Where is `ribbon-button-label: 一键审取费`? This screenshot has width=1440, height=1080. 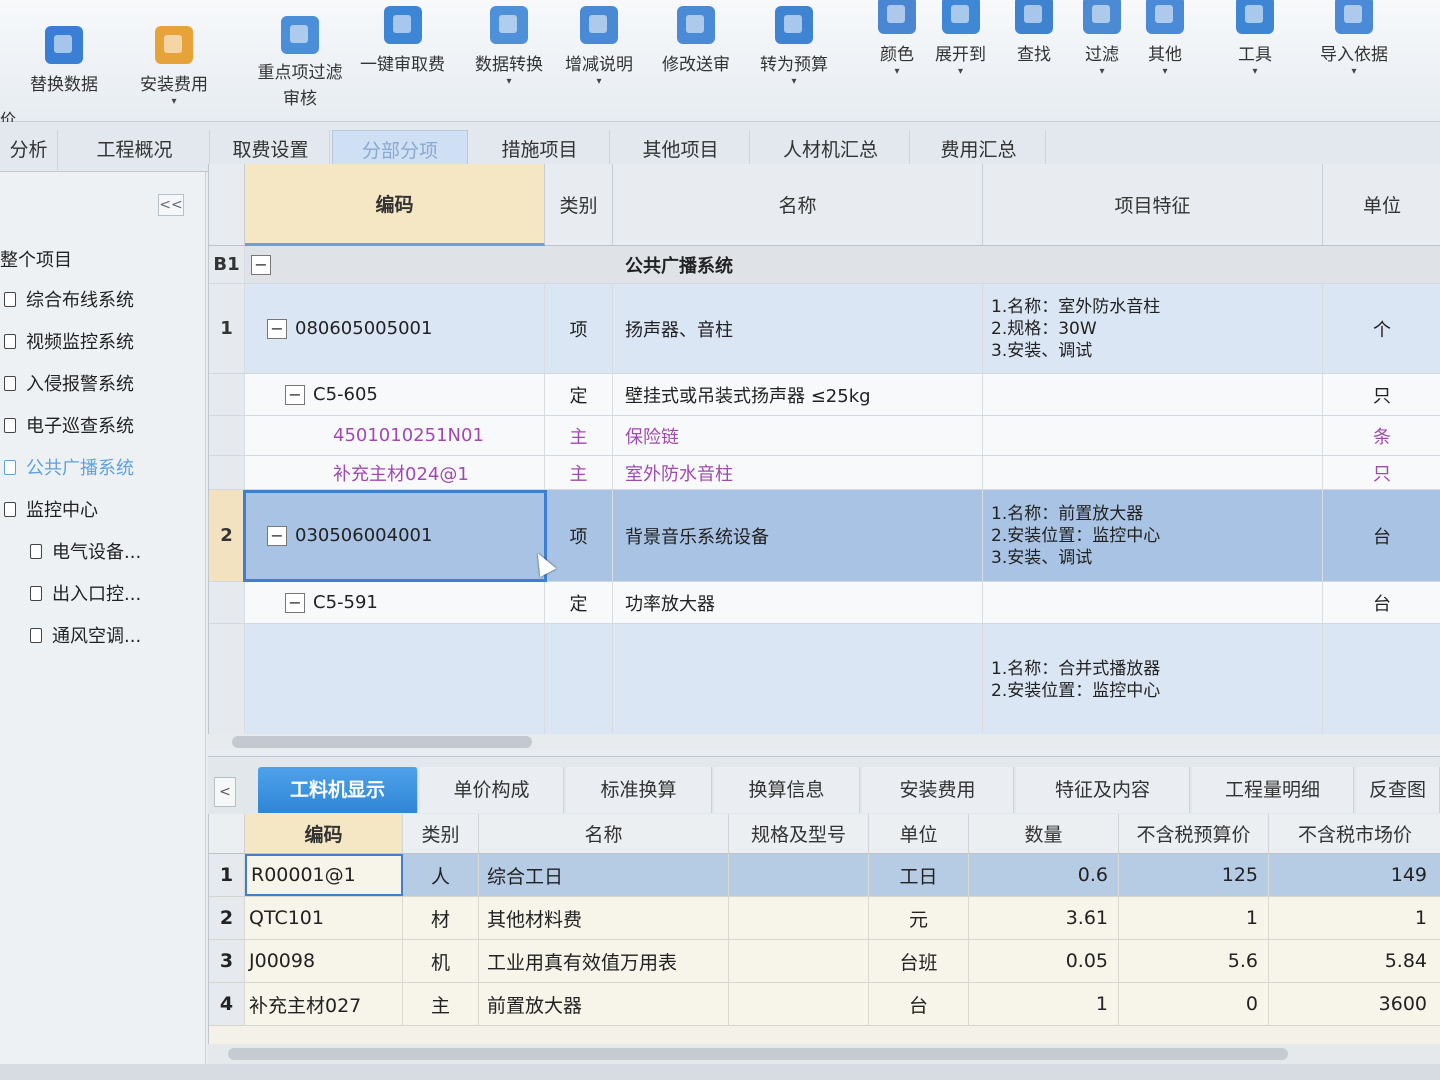
ribbon-button-label: 一键审取费 is located at coordinates (402, 65).